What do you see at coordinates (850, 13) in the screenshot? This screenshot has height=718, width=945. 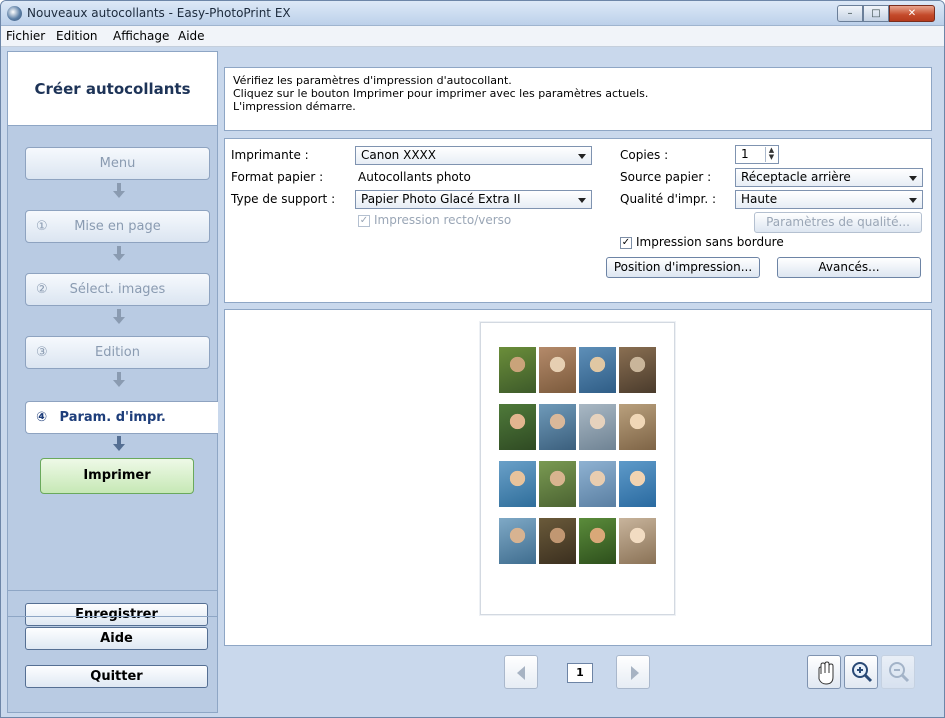 I see `minimize-button: –` at bounding box center [850, 13].